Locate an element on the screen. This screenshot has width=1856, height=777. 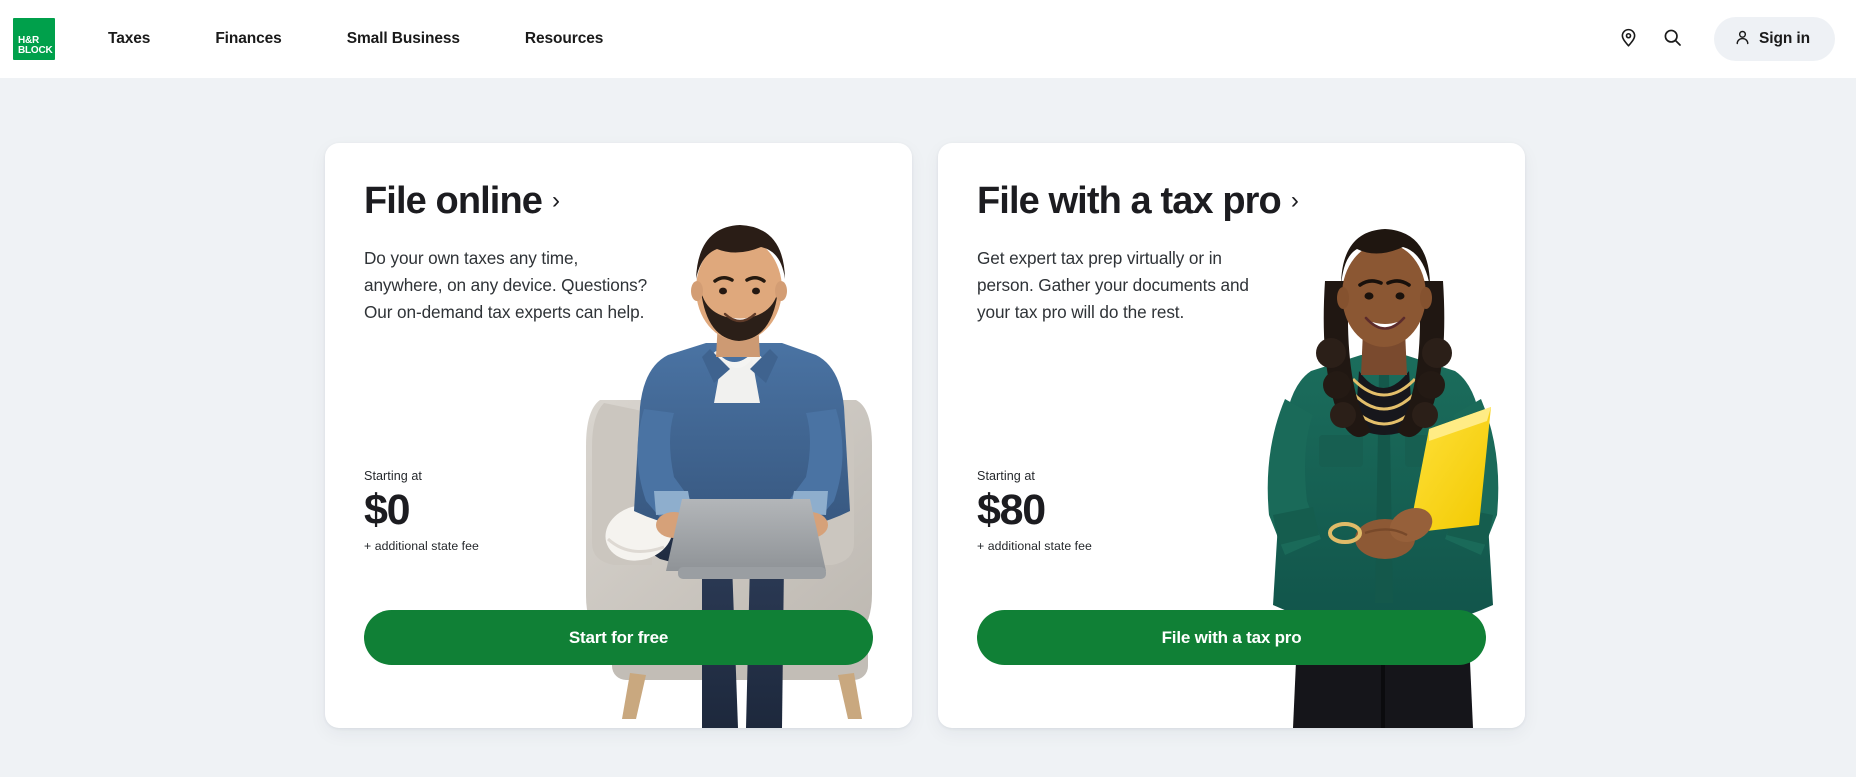
nav-utility-group: Sign in is located at coordinates (1720, 39).